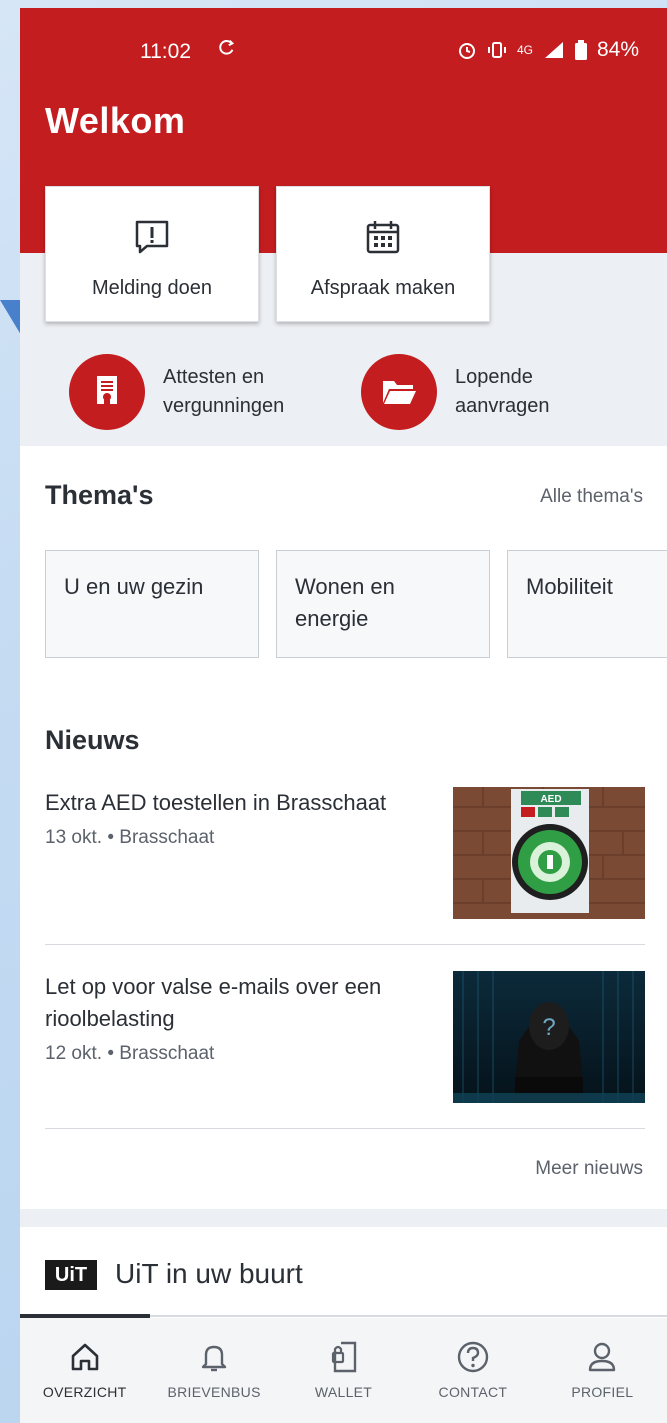 The height and width of the screenshot is (1423, 667). What do you see at coordinates (107, 392) in the screenshot?
I see `certificate-icon` at bounding box center [107, 392].